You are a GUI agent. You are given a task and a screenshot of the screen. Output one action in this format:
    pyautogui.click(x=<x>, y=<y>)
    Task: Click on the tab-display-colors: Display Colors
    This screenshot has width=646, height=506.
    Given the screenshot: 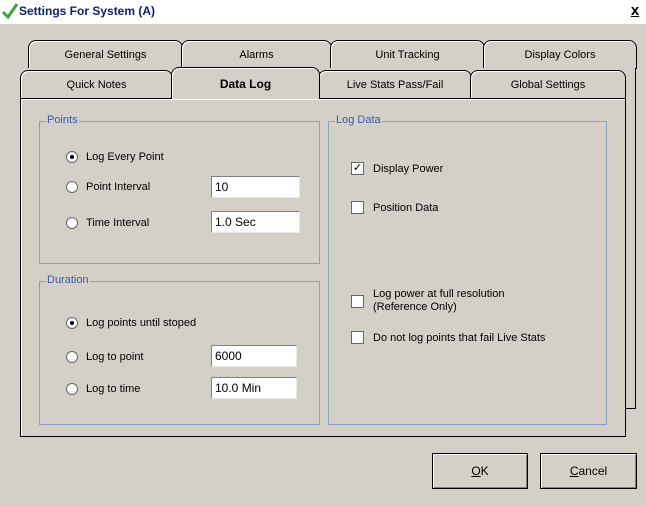 What is the action you would take?
    pyautogui.click(x=560, y=54)
    